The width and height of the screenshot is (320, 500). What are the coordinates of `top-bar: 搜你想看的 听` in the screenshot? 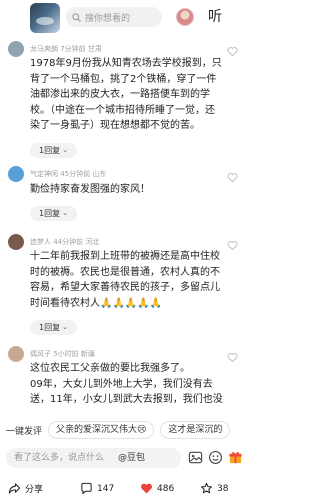 It's located at (124, 17).